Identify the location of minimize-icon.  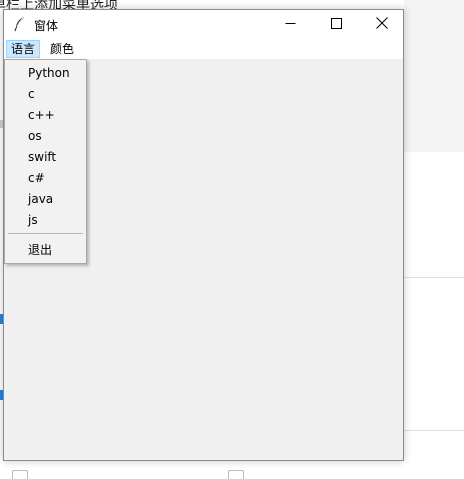
(290, 25).